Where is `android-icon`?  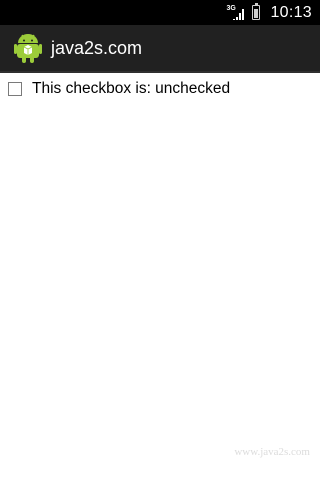 android-icon is located at coordinates (28, 48).